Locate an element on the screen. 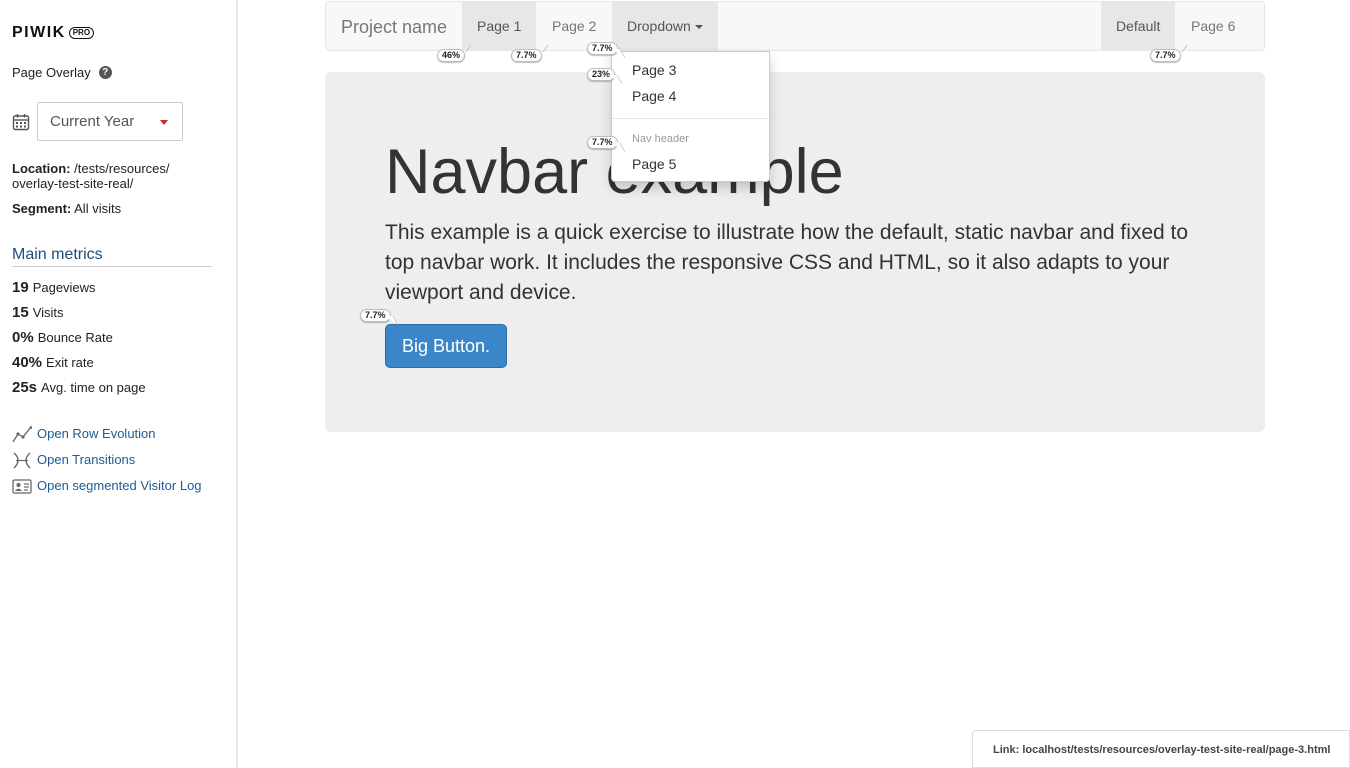  metric-value: 25s is located at coordinates (25, 387).